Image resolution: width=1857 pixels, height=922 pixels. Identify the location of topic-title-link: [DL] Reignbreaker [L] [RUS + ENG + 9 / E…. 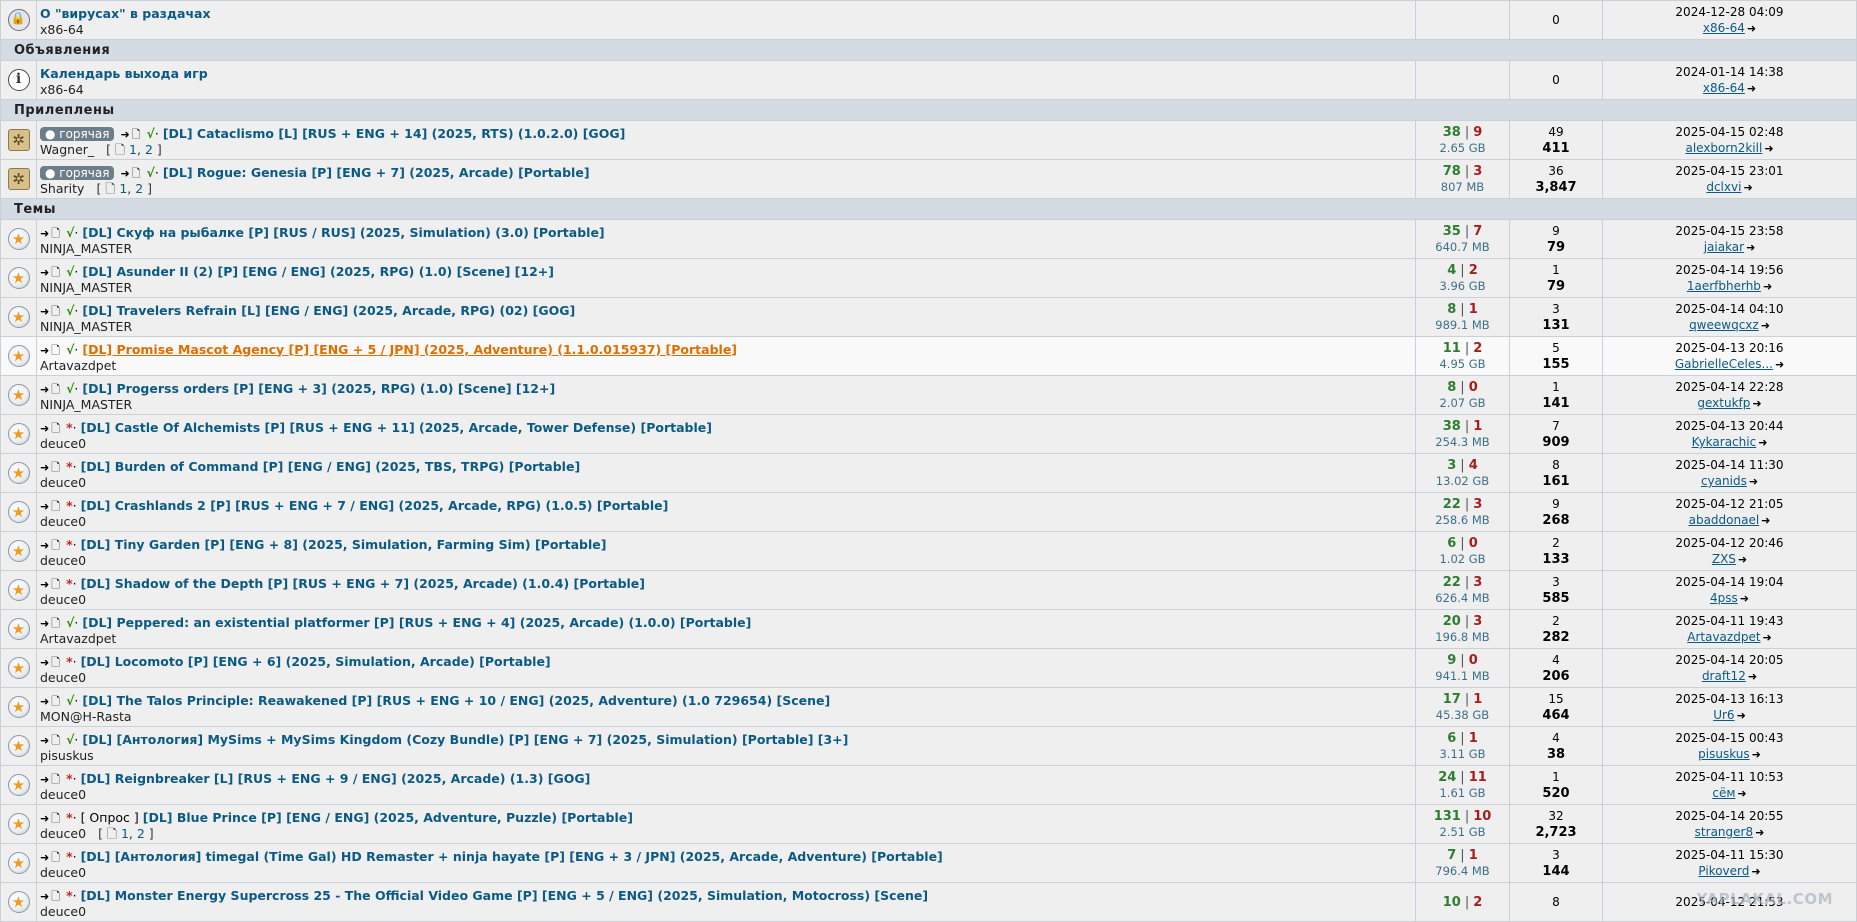
(336, 778).